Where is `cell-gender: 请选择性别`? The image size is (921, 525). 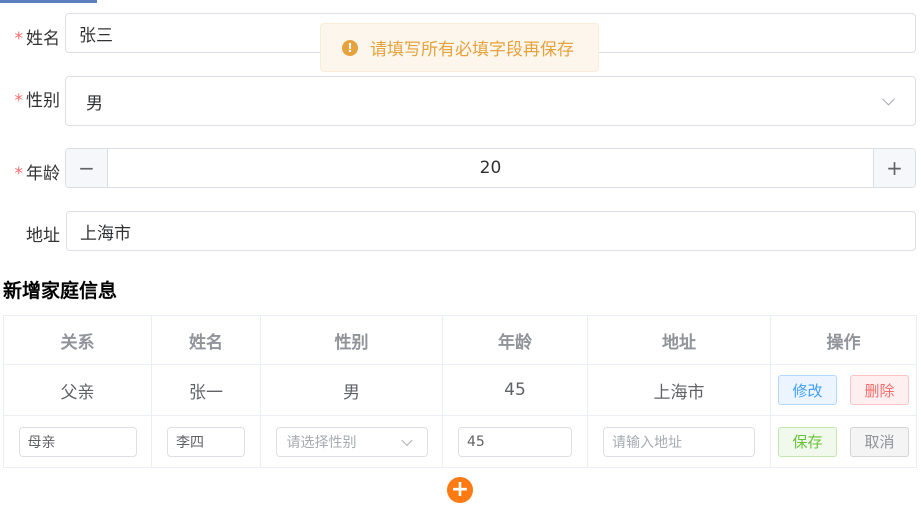
cell-gender: 请选择性别 is located at coordinates (351, 441).